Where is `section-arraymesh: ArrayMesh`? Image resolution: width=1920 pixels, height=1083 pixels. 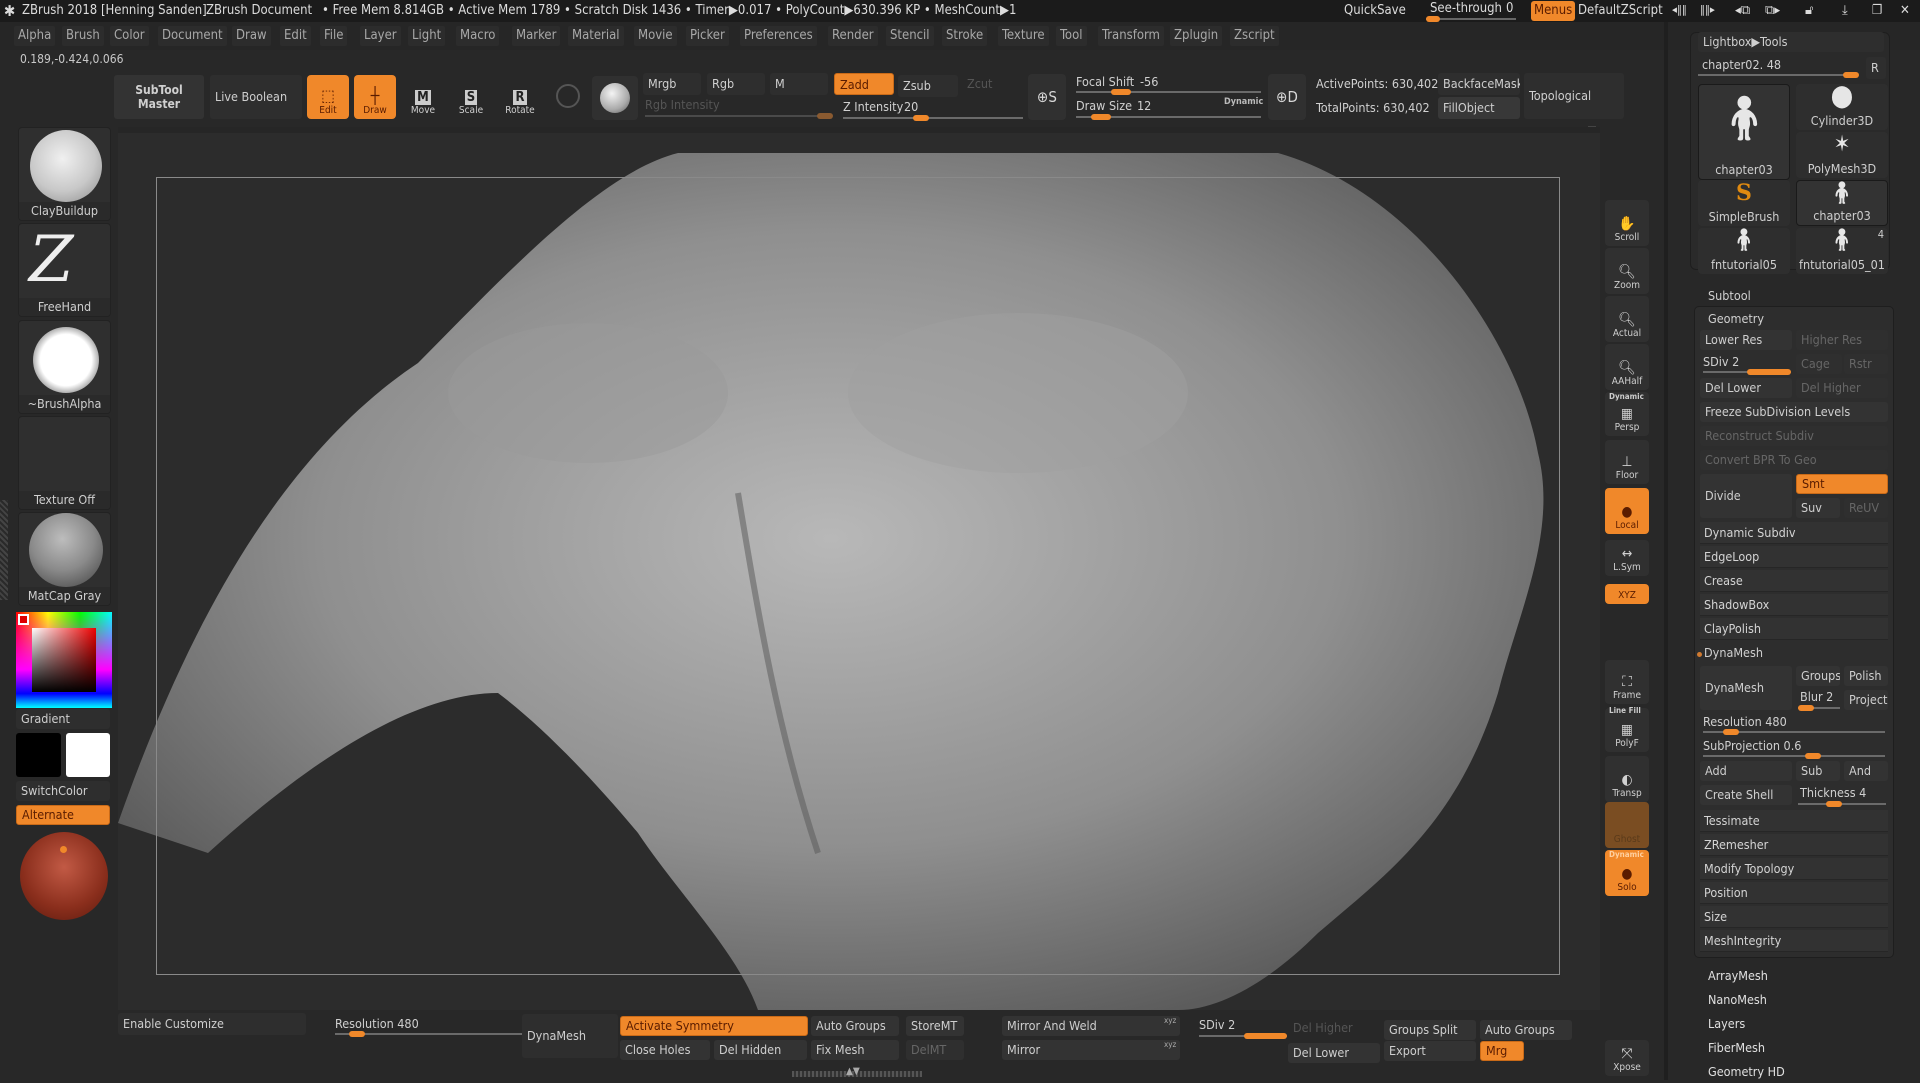
section-arraymesh: ArrayMesh is located at coordinates (1798, 976).